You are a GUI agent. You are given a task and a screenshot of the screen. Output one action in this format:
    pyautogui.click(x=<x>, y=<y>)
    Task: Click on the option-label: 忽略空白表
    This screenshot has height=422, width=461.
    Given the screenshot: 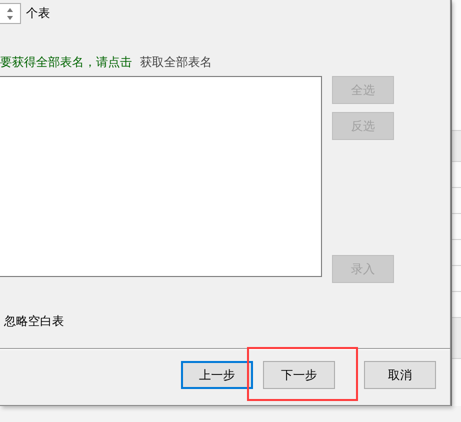 What is the action you would take?
    pyautogui.click(x=227, y=321)
    